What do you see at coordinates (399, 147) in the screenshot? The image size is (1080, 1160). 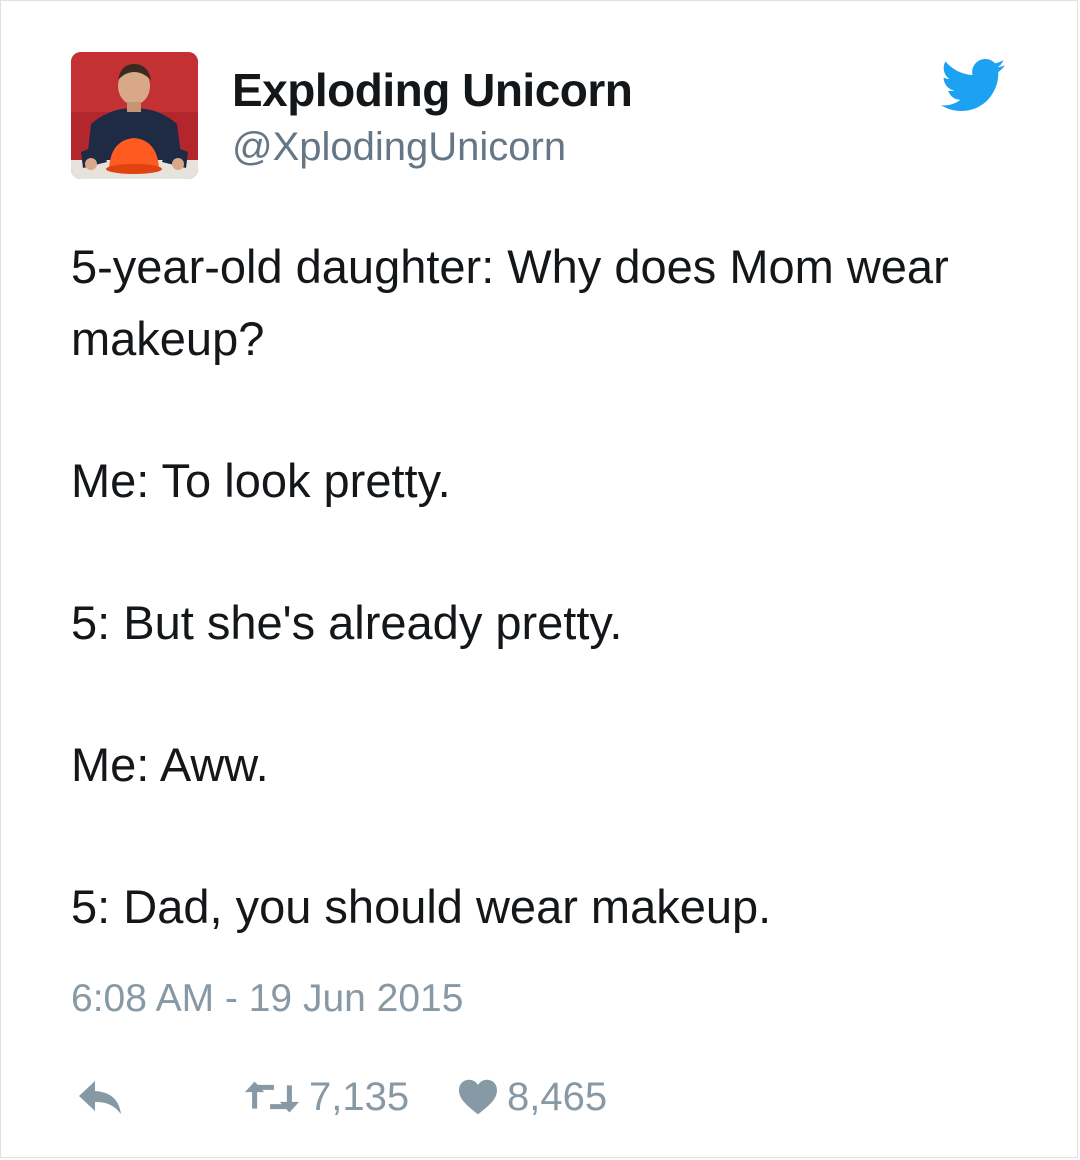 I see `user-handle: @XplodingUnicorn` at bounding box center [399, 147].